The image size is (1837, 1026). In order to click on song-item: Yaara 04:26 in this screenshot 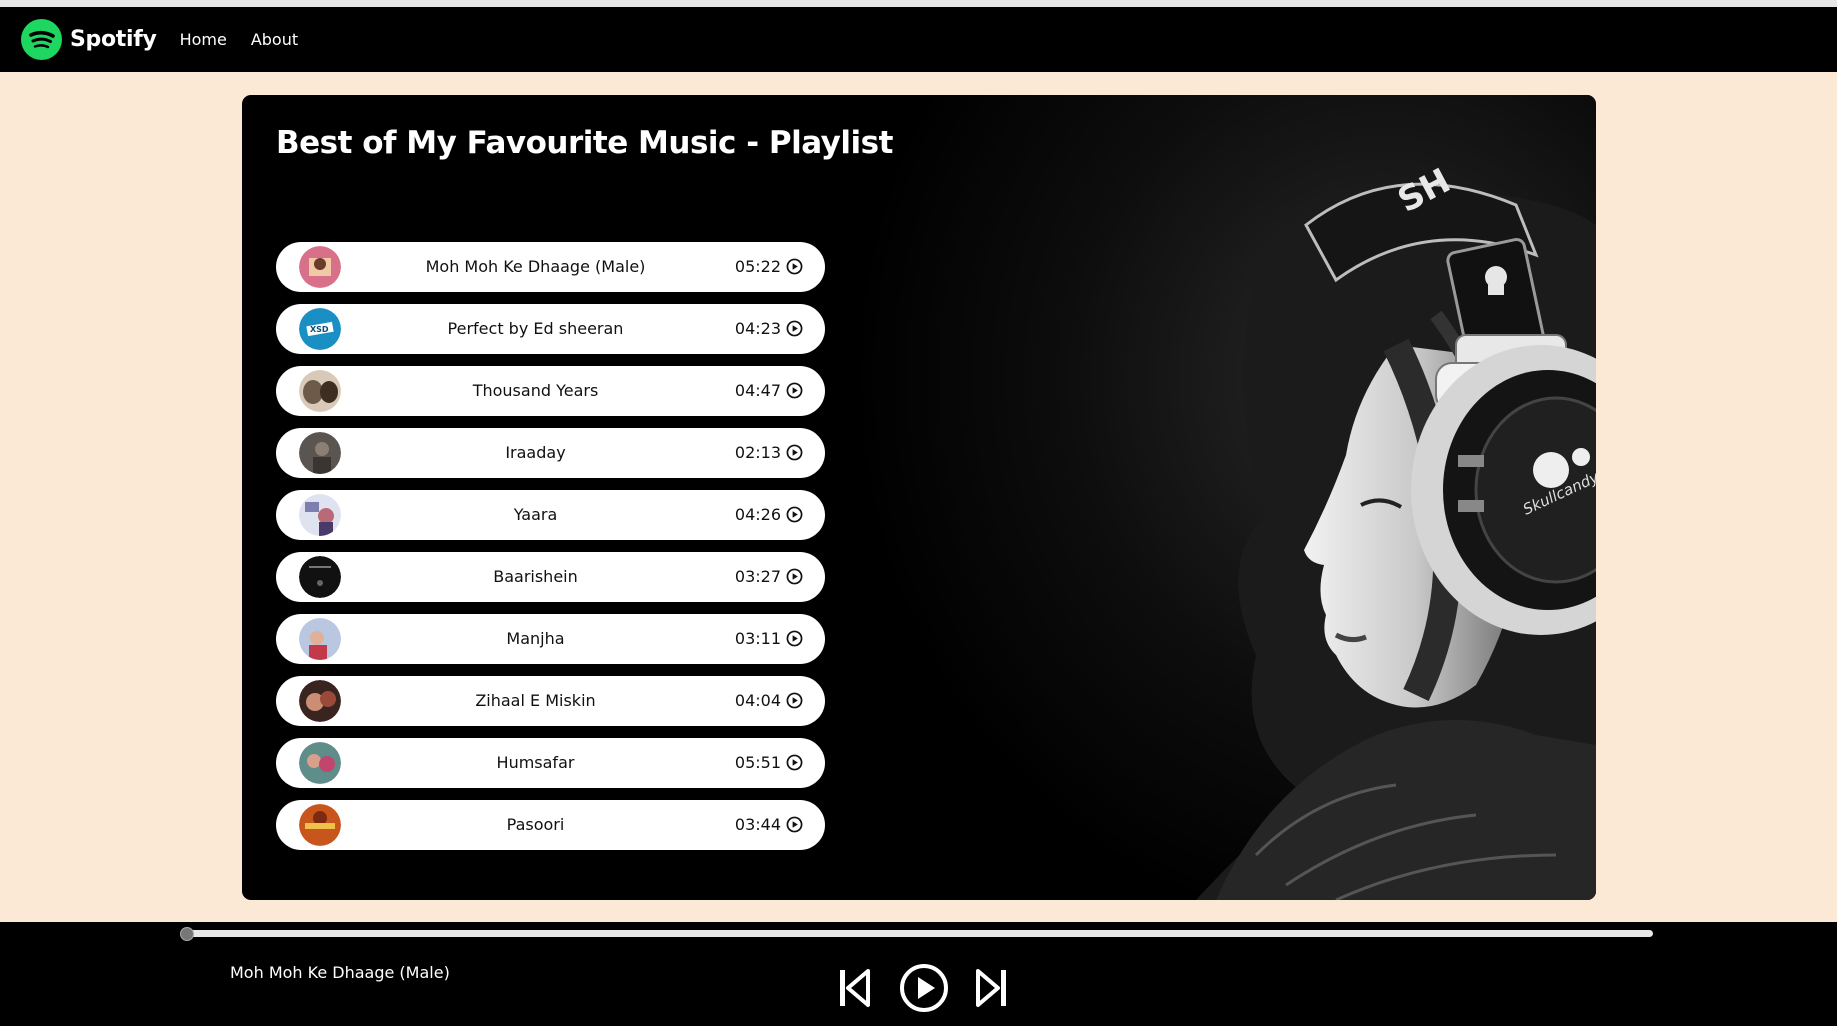, I will do `click(550, 515)`.